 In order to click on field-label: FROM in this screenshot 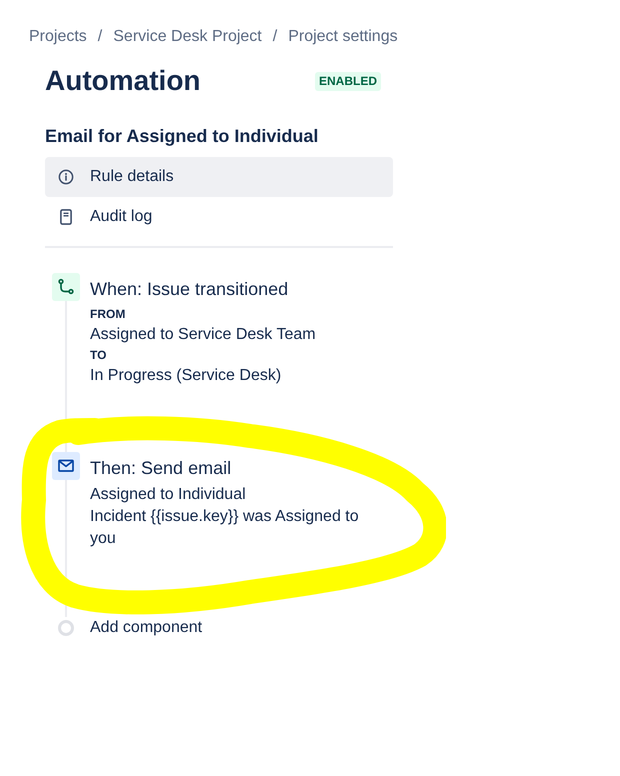, I will do `click(108, 314)`.